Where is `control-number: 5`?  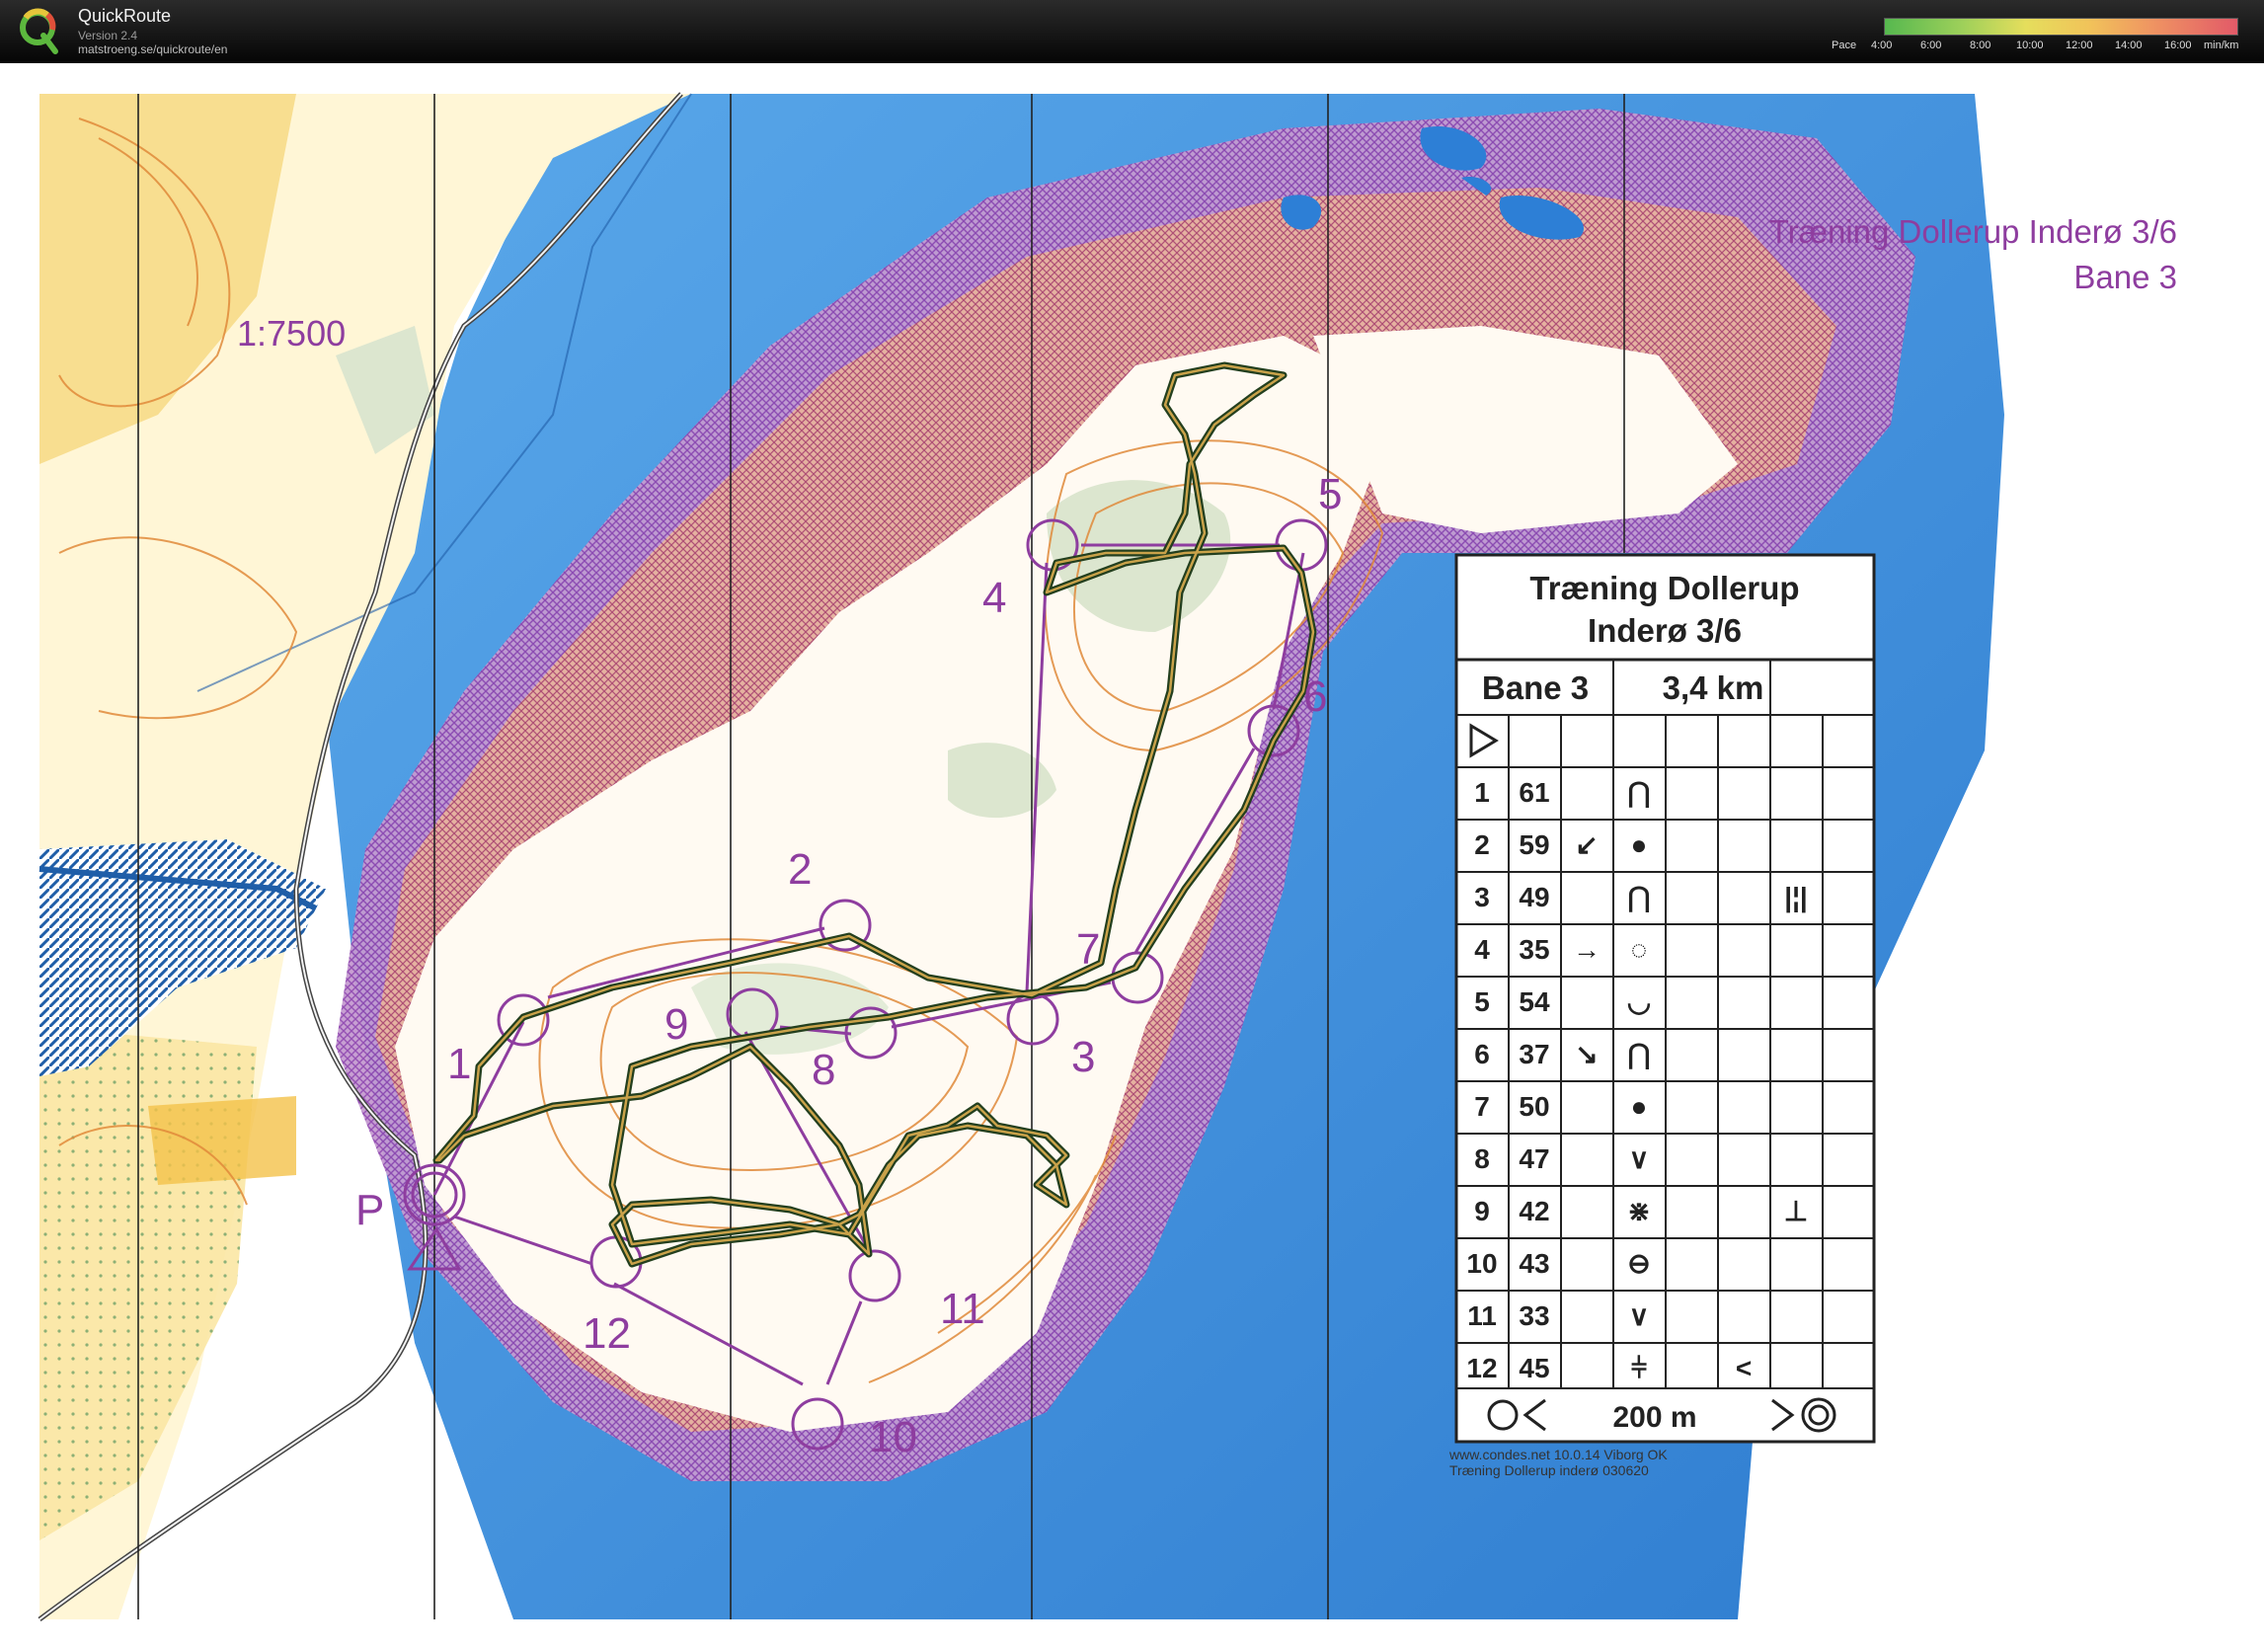 control-number: 5 is located at coordinates (1330, 494).